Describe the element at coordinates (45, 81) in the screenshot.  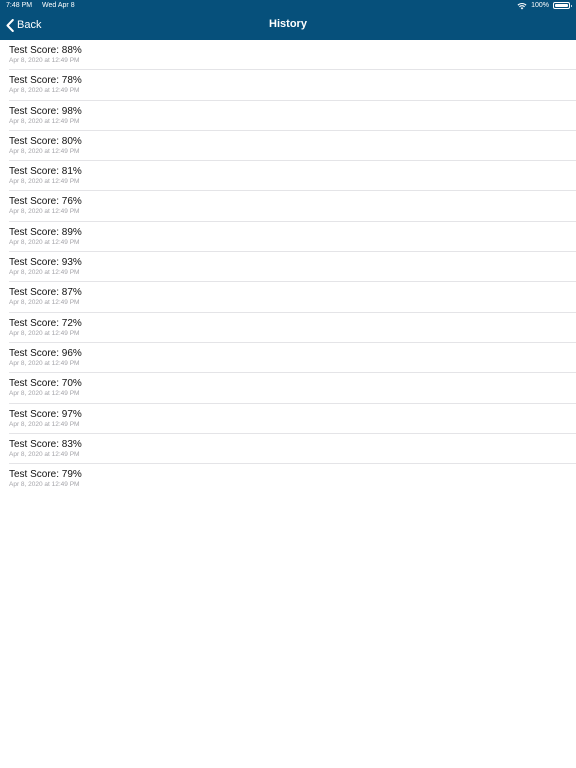
I see `history-row-title: Test Score: 78%` at that location.